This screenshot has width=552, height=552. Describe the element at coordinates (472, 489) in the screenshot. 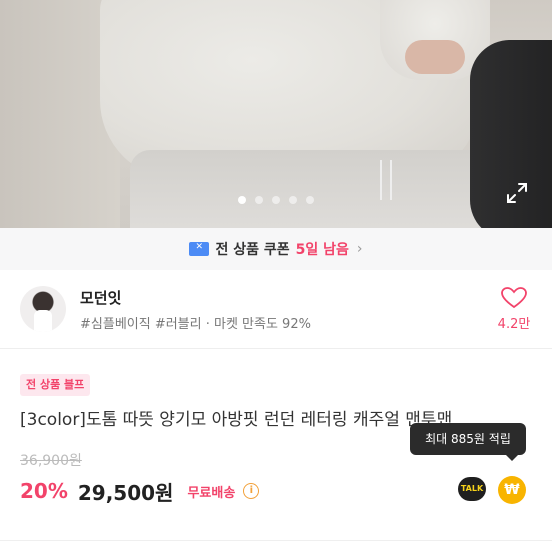

I see `talk-icon: TALK` at that location.